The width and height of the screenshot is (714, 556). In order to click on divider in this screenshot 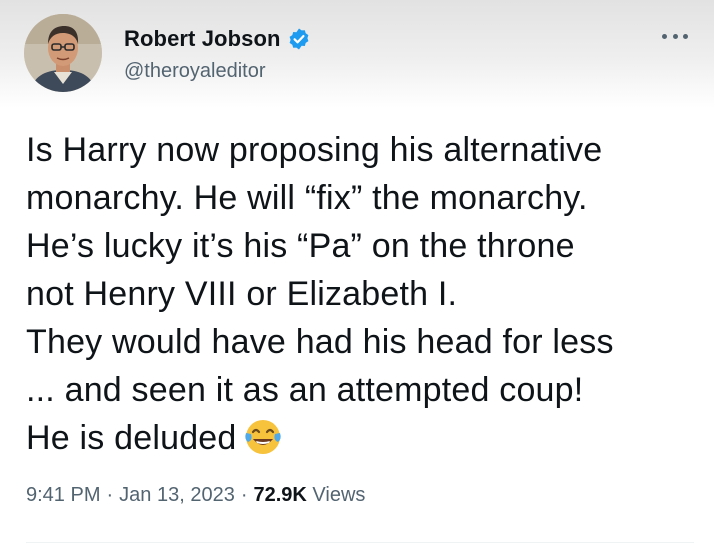, I will do `click(360, 542)`.